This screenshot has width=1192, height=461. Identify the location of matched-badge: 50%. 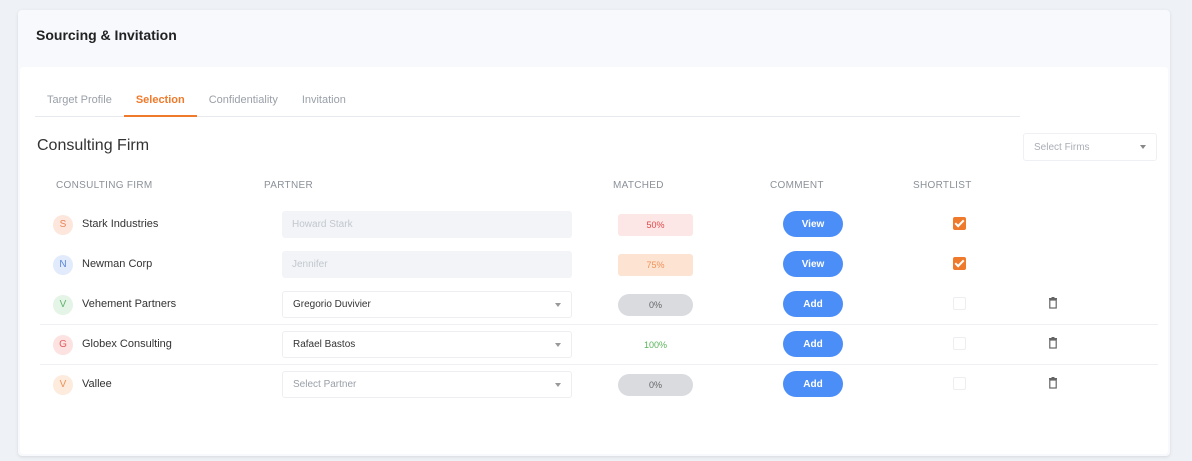
(655, 225).